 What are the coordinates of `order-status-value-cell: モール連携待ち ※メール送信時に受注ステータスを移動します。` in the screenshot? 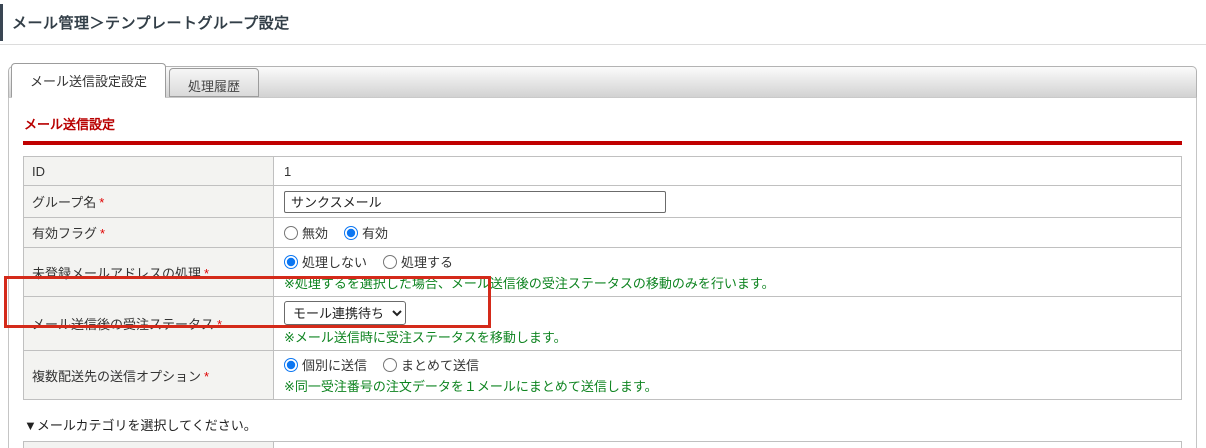 It's located at (727, 323).